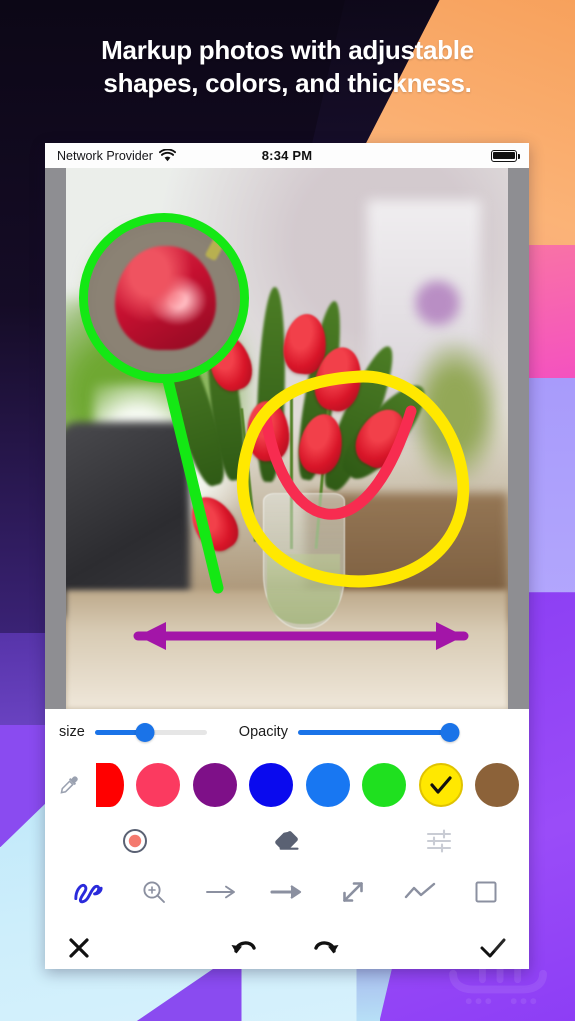 The height and width of the screenshot is (1021, 575). I want to click on color-swatch-blue, so click(271, 785).